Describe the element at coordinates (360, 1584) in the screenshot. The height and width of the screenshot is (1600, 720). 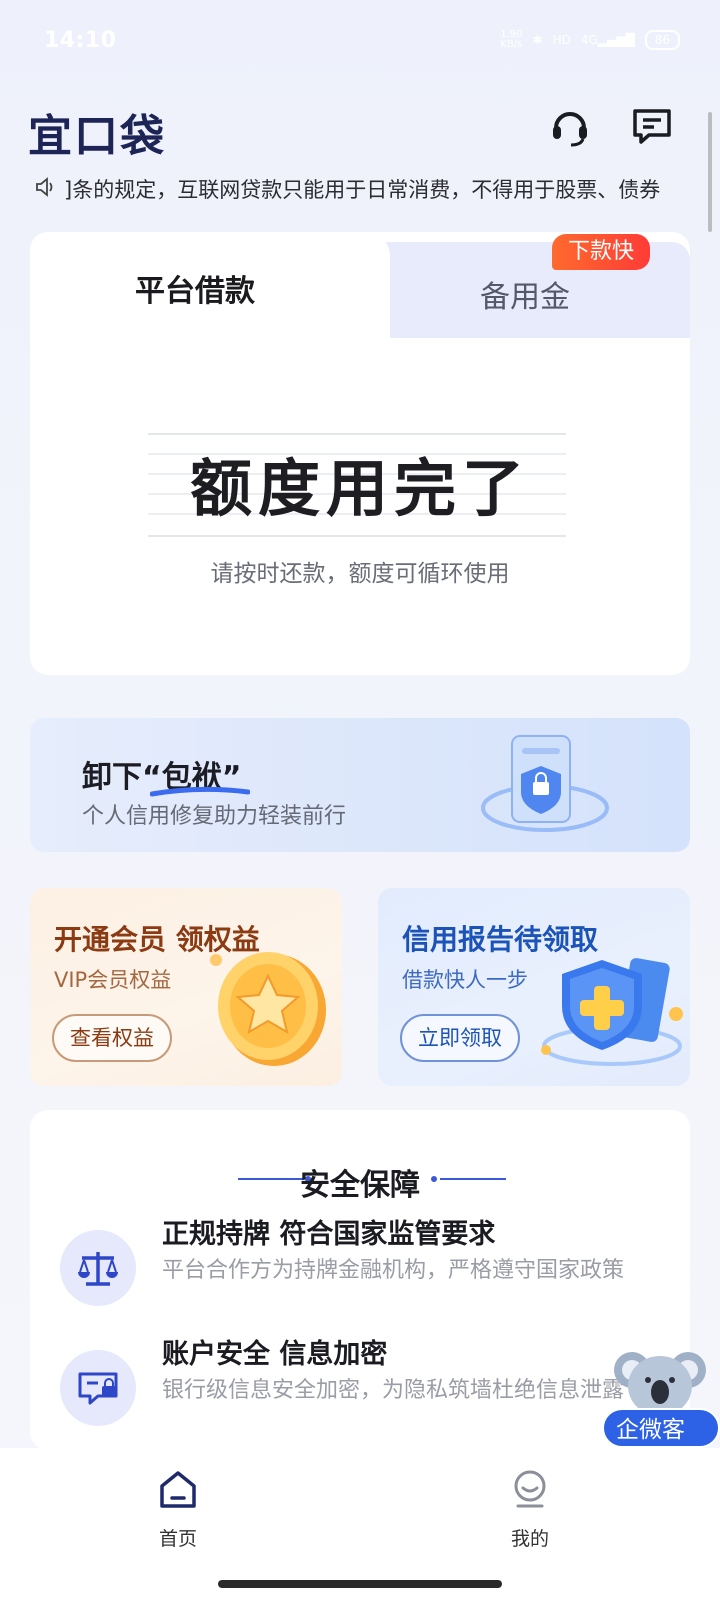
I see `home-indicator` at that location.